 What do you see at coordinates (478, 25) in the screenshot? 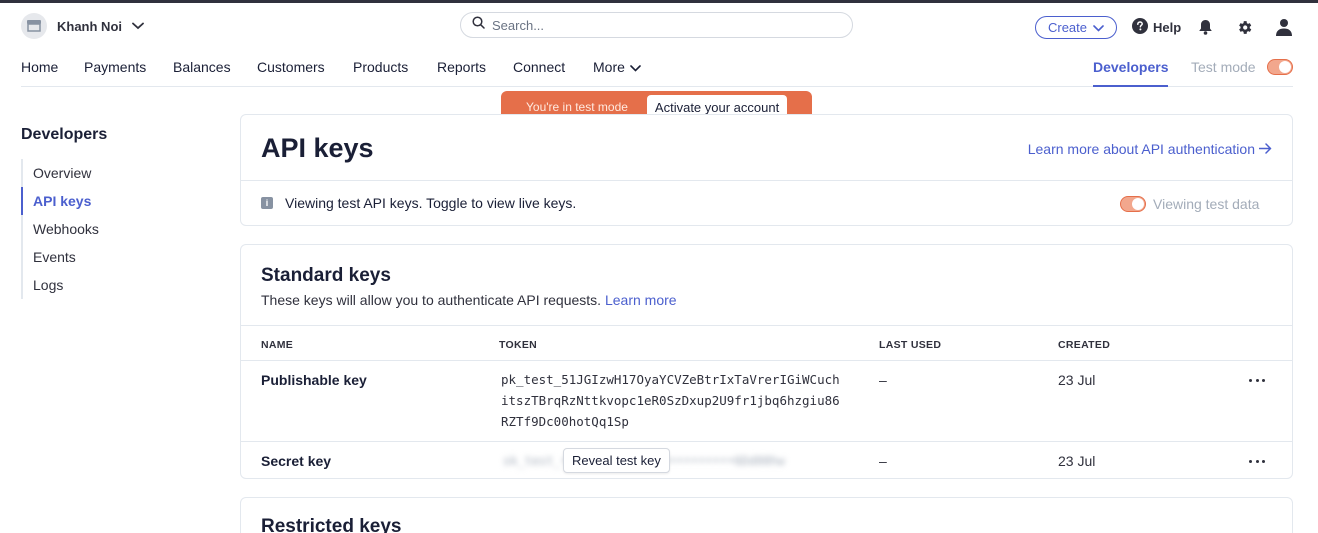
I see `search-icon` at bounding box center [478, 25].